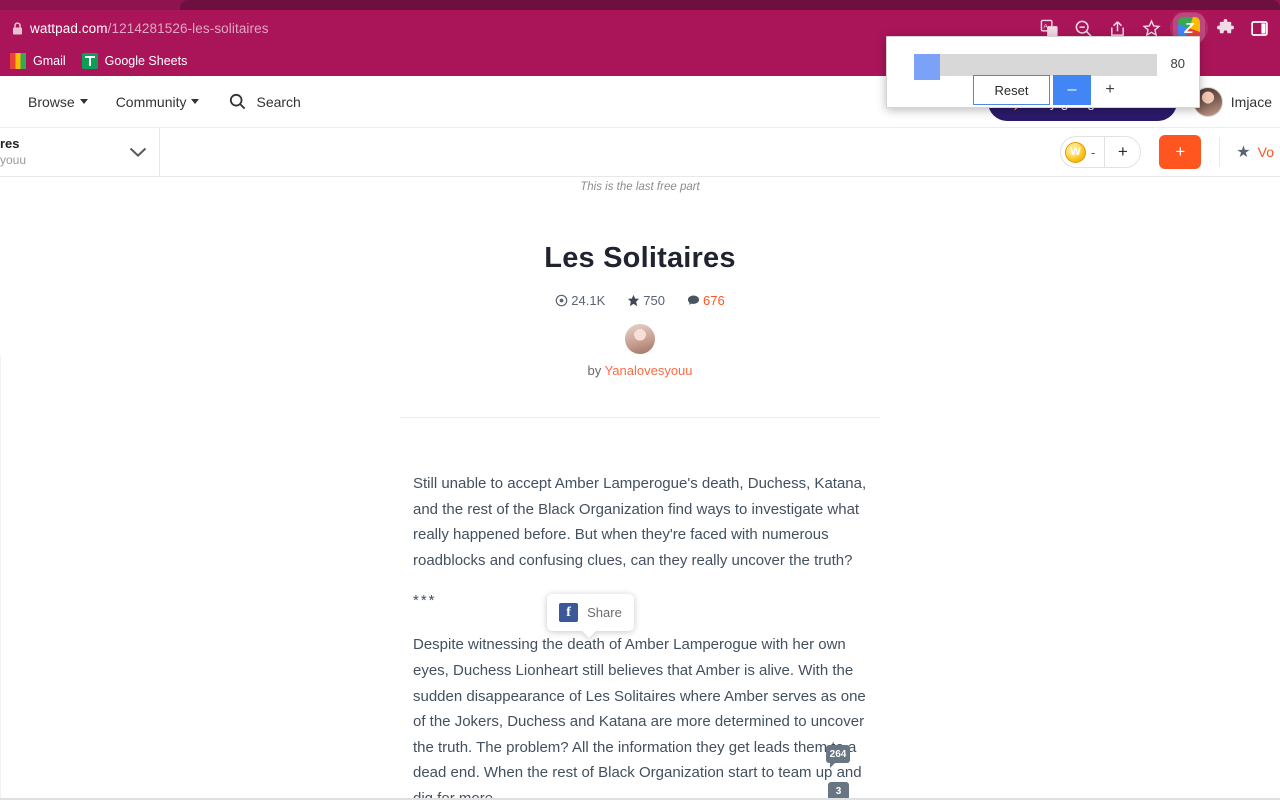 The image size is (1280, 800). I want to click on story-info-dropdown: res youu, so click(80, 152).